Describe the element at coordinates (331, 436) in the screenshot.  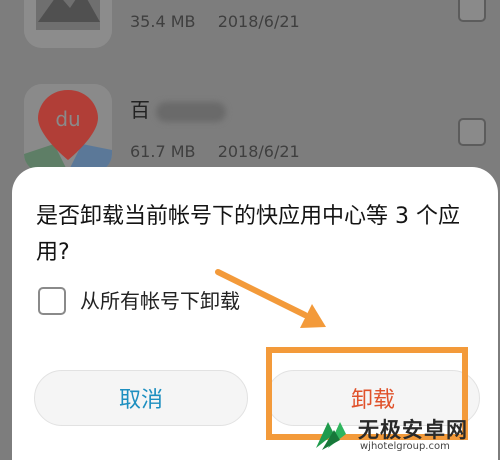
I see `watermark-logo-icon` at that location.